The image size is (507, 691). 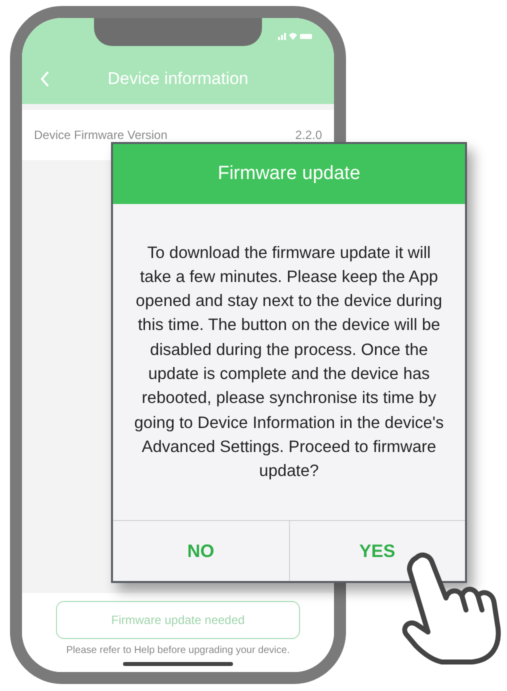 I want to click on status-icons-icon, so click(x=295, y=36).